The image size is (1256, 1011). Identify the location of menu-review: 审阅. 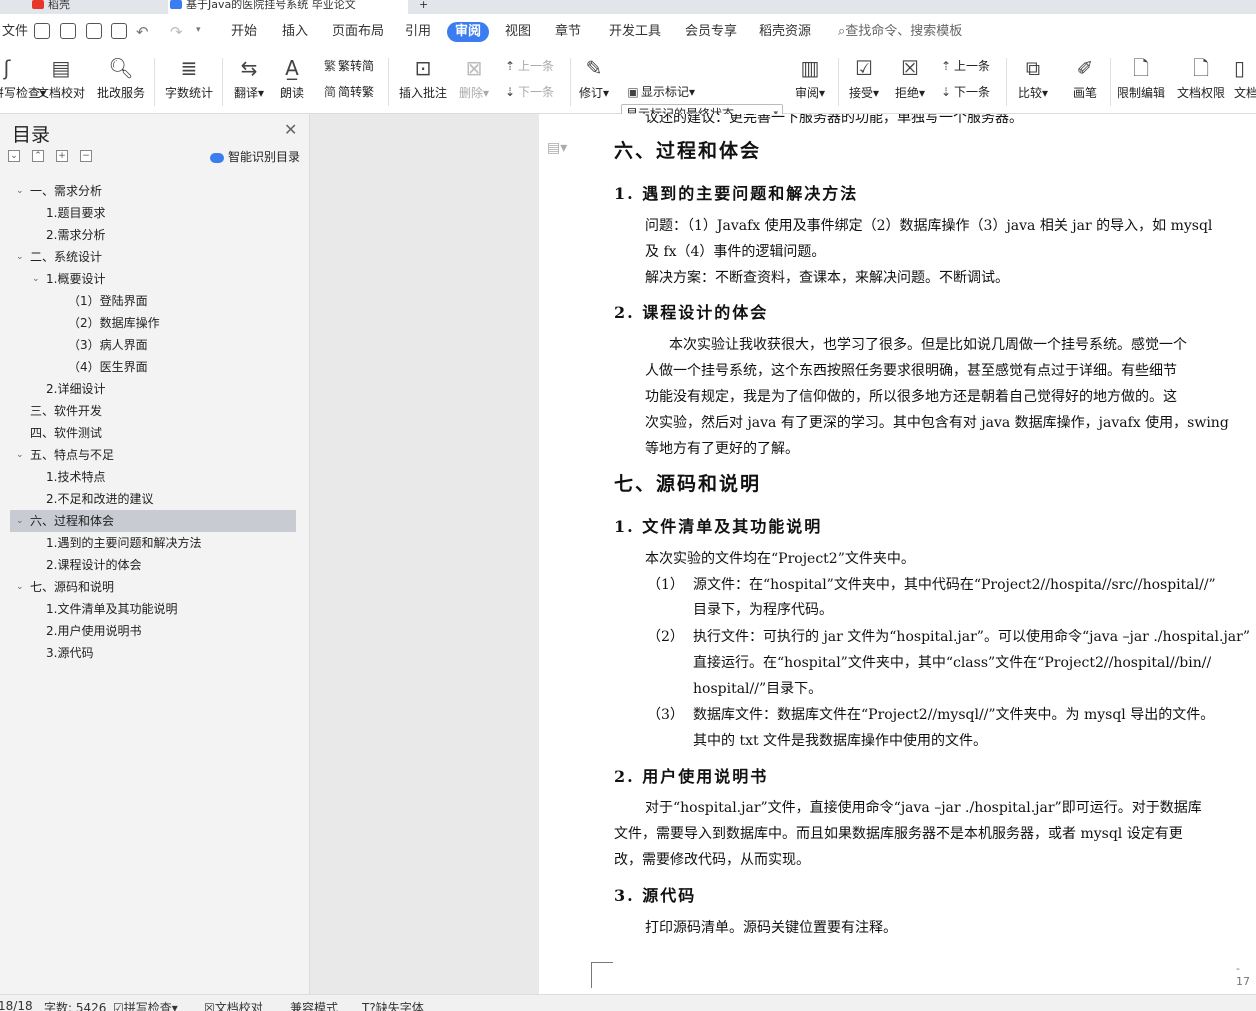
(468, 32).